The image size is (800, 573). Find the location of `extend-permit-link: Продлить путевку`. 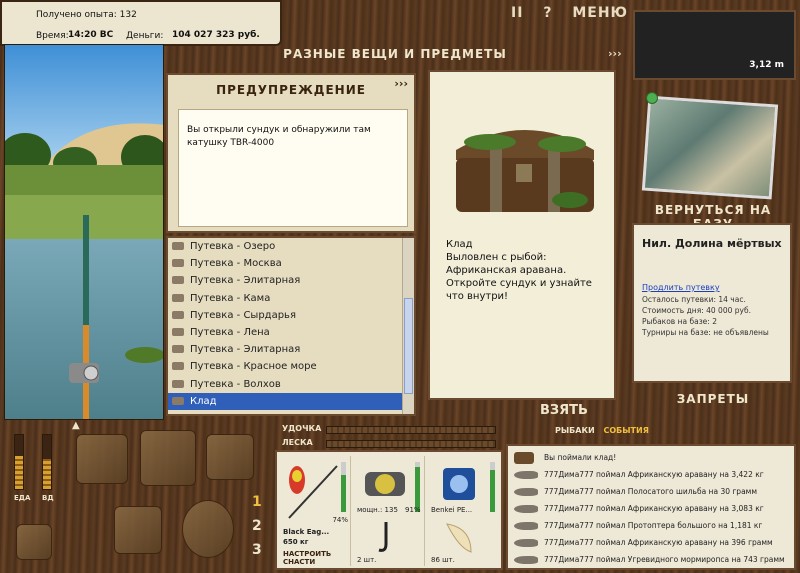

extend-permit-link: Продлить путевку is located at coordinates (681, 287).